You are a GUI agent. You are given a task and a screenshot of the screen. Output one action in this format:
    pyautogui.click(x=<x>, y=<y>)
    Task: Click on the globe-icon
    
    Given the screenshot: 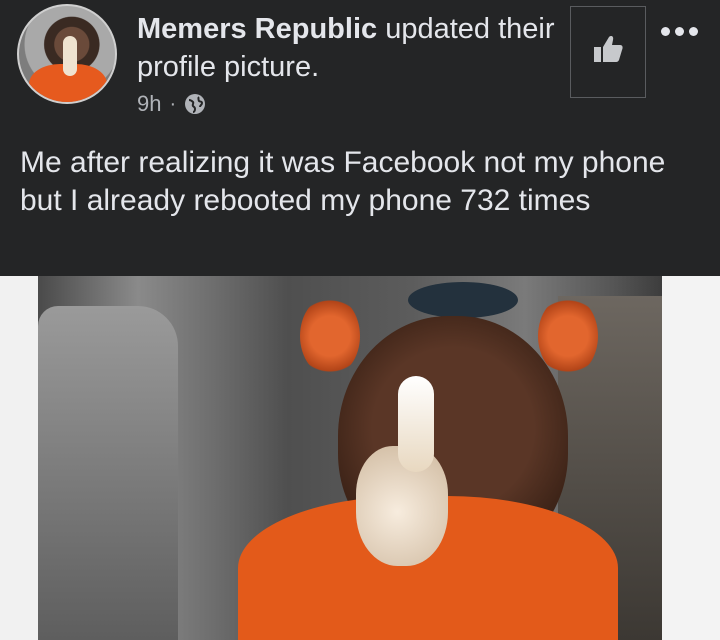 What is the action you would take?
    pyautogui.click(x=195, y=104)
    